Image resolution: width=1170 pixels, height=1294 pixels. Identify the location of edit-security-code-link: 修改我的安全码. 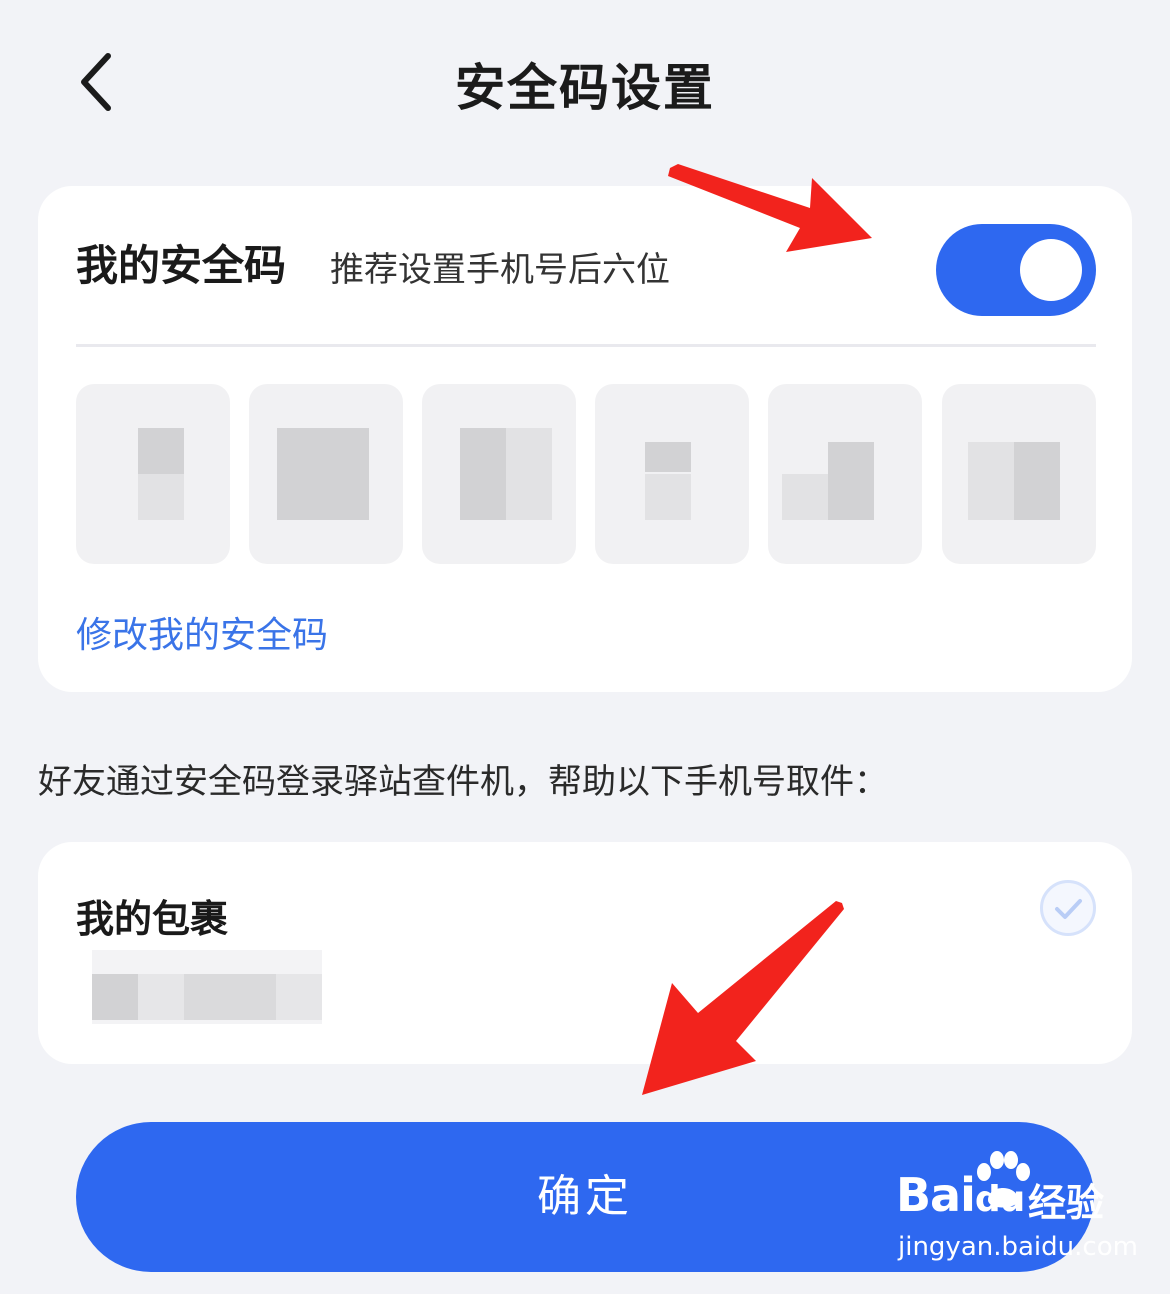
(202, 632).